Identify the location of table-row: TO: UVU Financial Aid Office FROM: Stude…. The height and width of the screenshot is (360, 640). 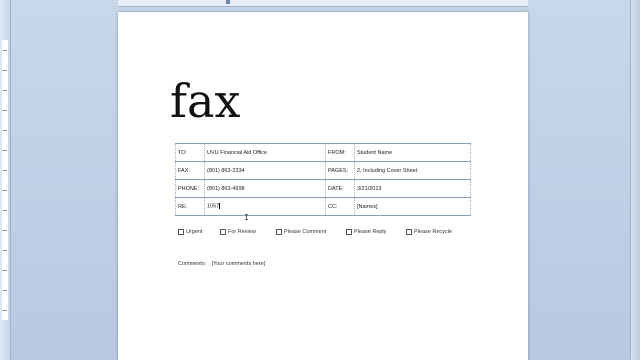
(323, 152).